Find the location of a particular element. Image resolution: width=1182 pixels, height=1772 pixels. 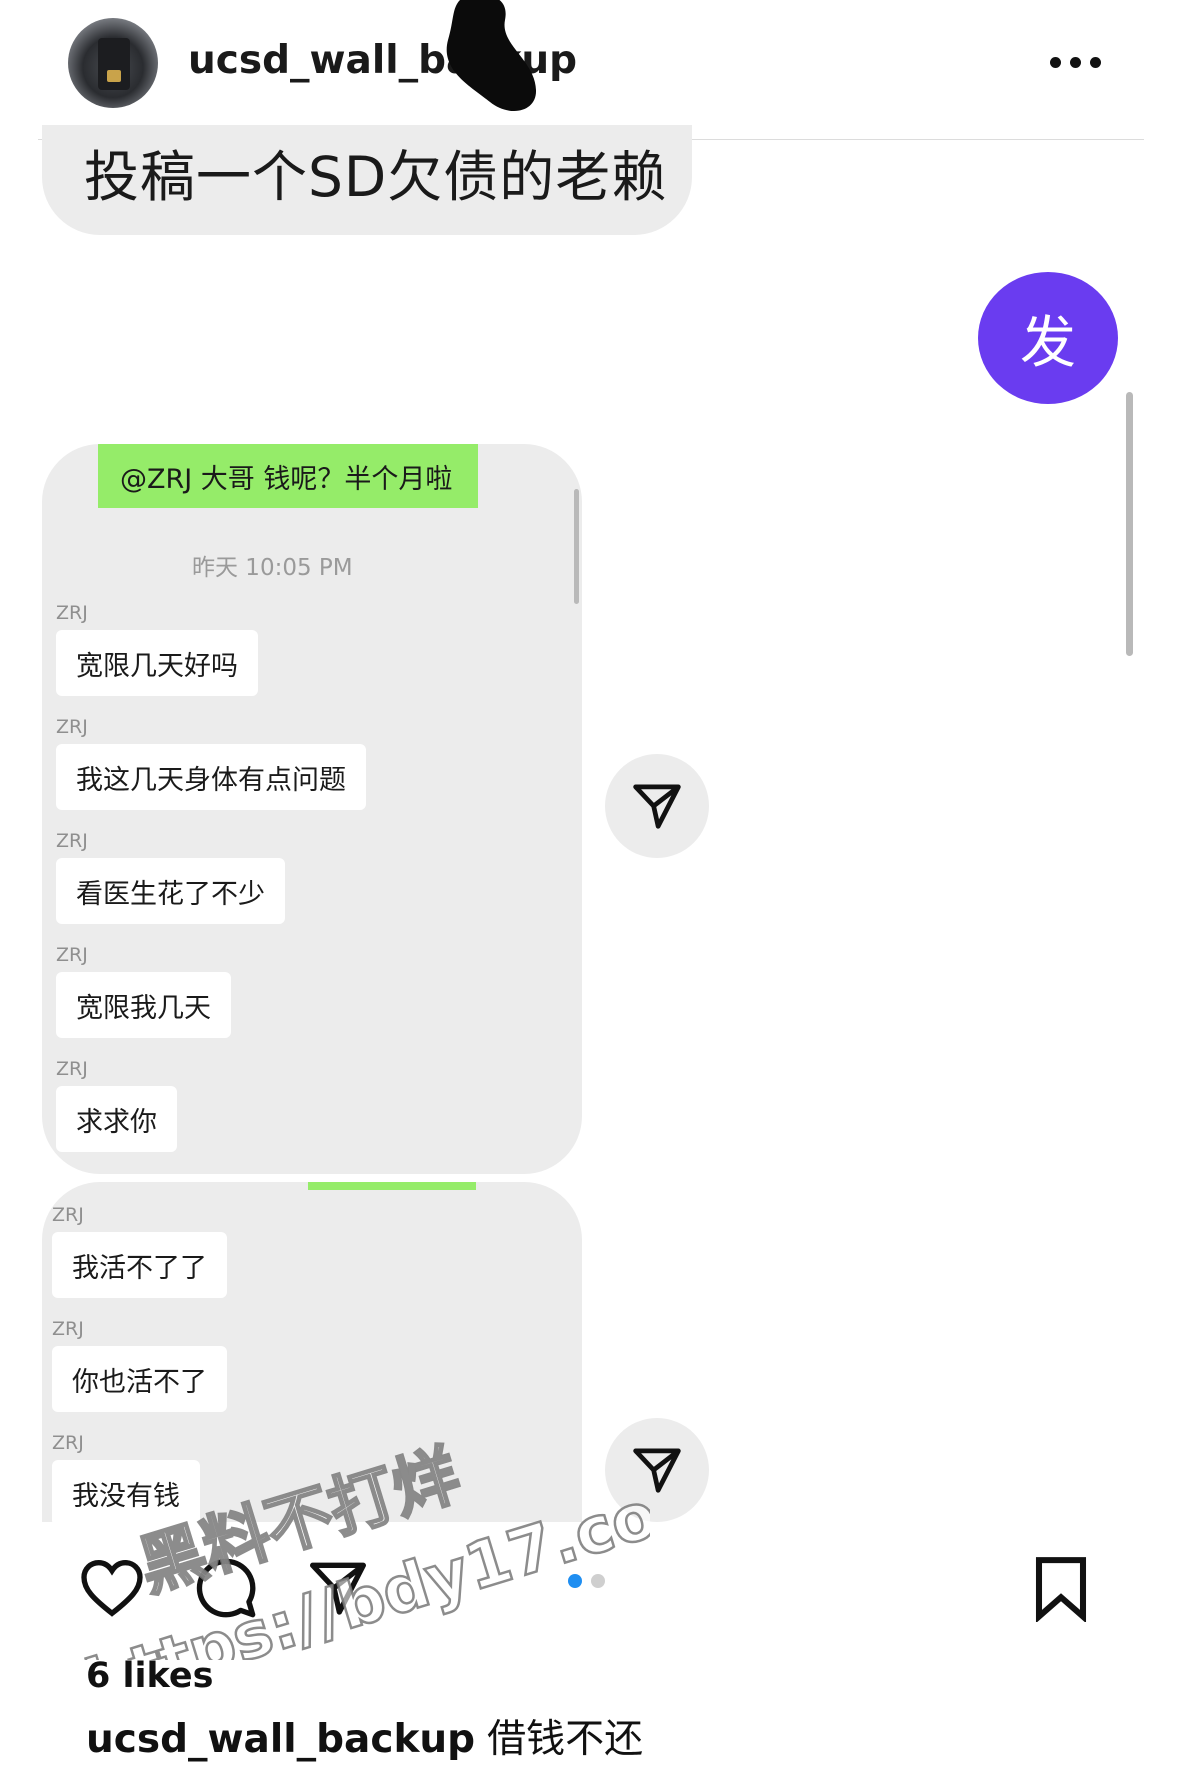

chat-message: 我没有钱 is located at coordinates (126, 1491).